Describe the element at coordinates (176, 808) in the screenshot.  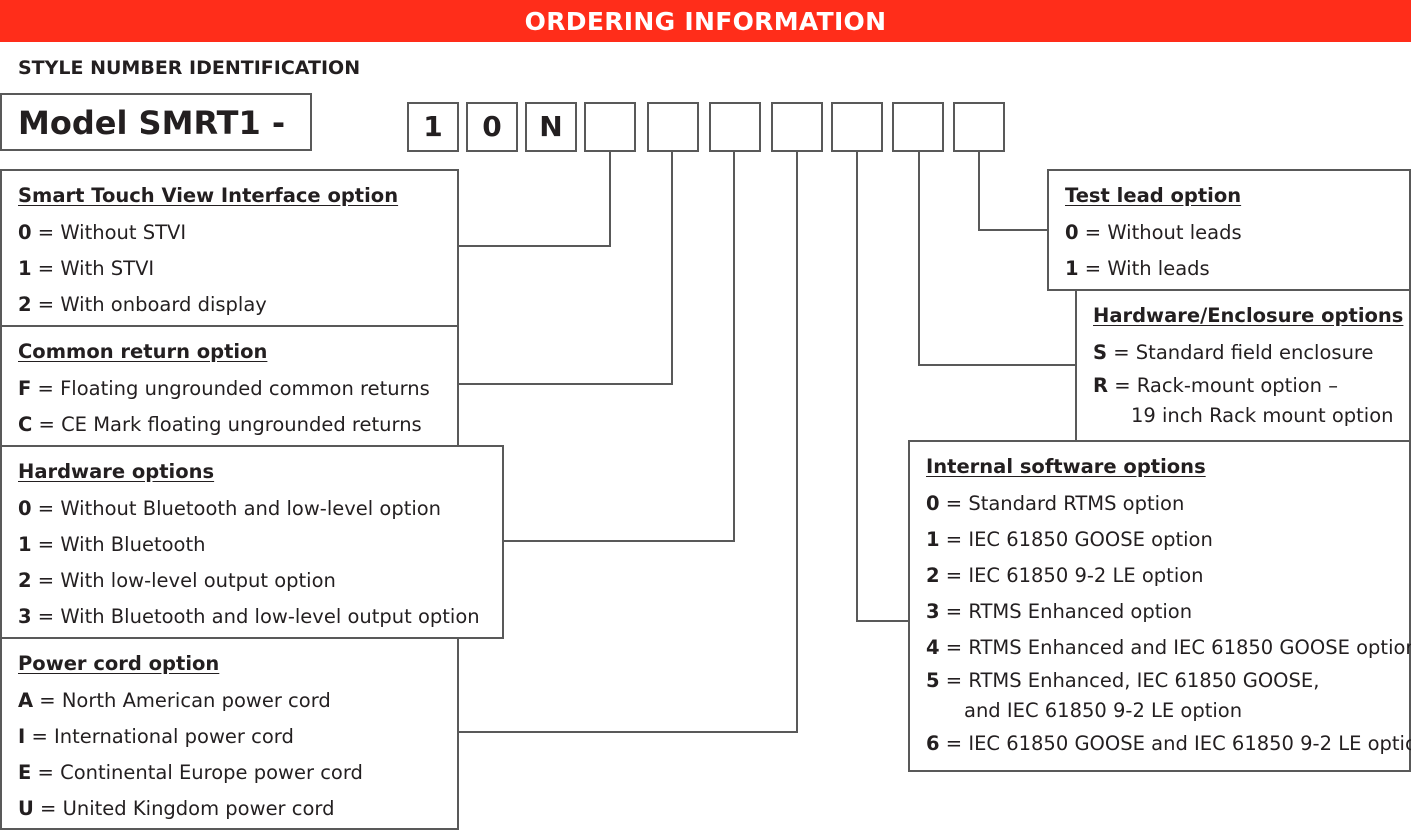
I see `option-item: U = United Kingdom power cord` at that location.